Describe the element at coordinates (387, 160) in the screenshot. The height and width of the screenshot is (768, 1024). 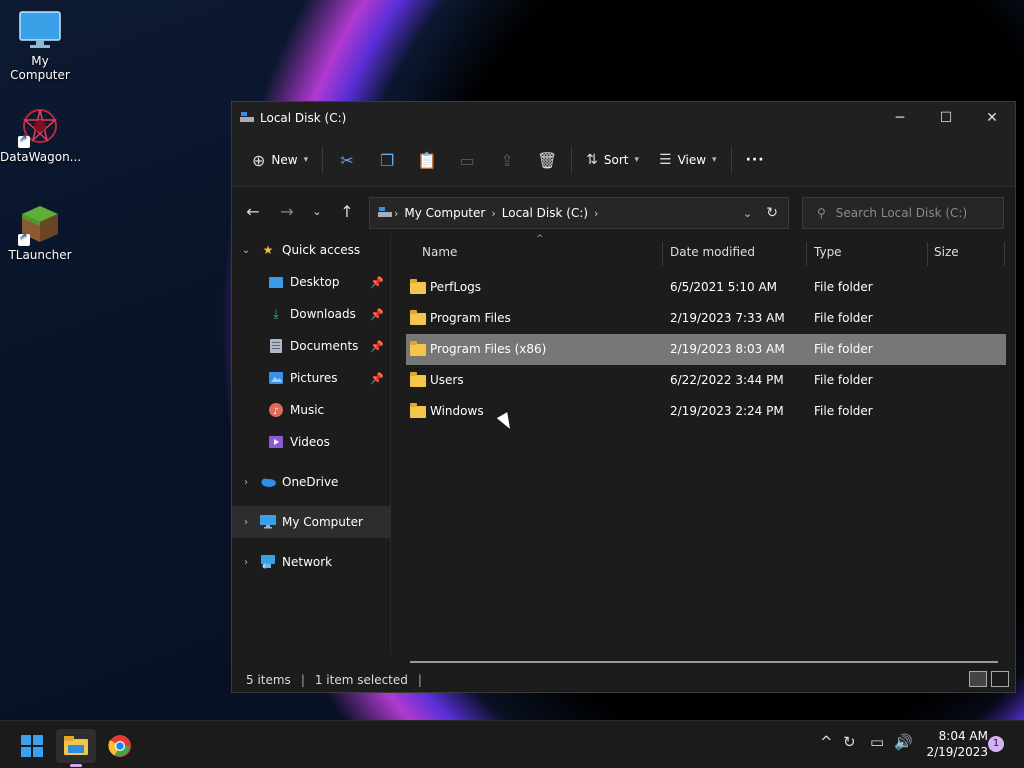
I see `copy-button: ❐` at that location.